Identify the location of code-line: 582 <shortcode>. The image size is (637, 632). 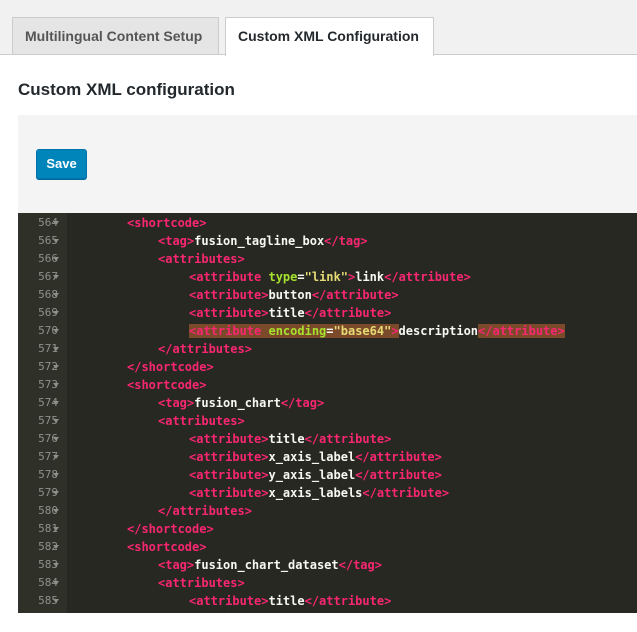
(328, 547).